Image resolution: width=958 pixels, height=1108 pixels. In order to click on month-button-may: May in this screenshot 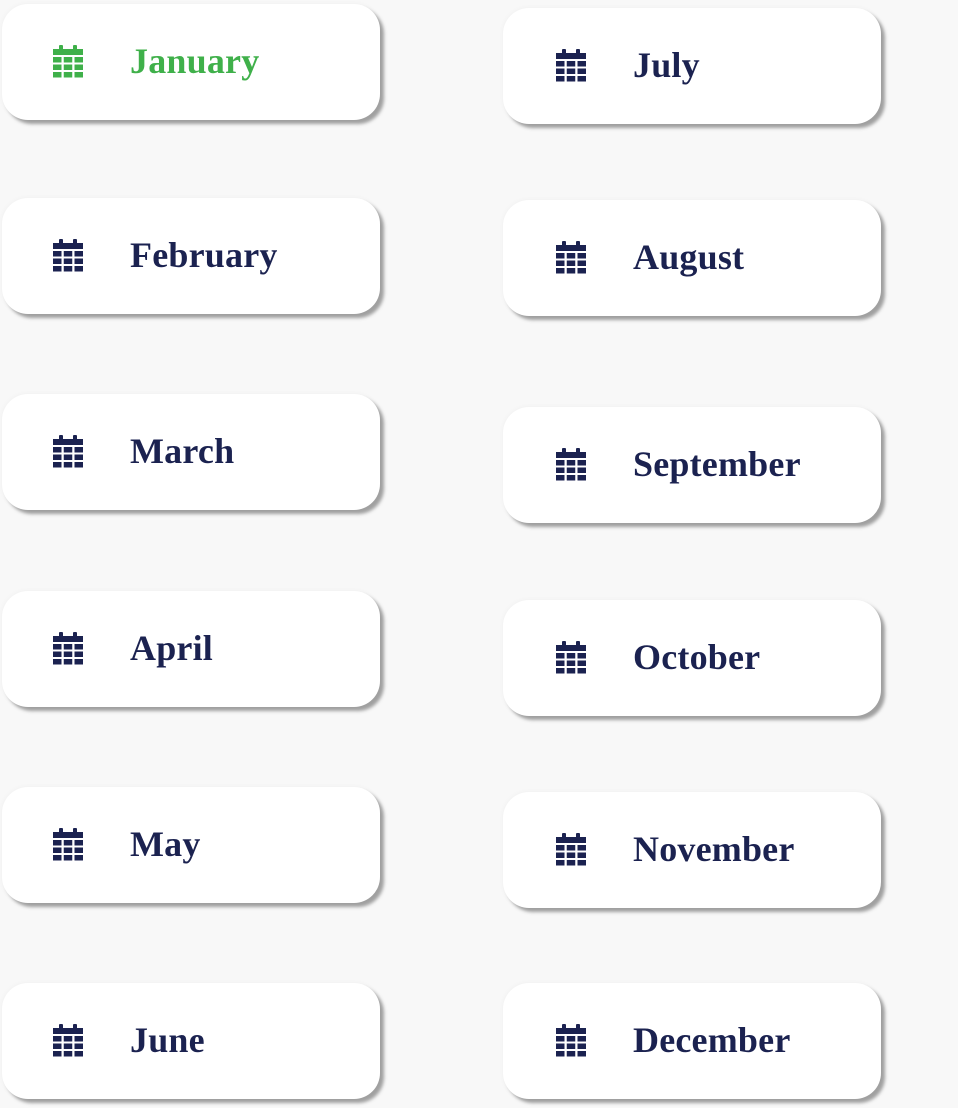, I will do `click(191, 845)`.